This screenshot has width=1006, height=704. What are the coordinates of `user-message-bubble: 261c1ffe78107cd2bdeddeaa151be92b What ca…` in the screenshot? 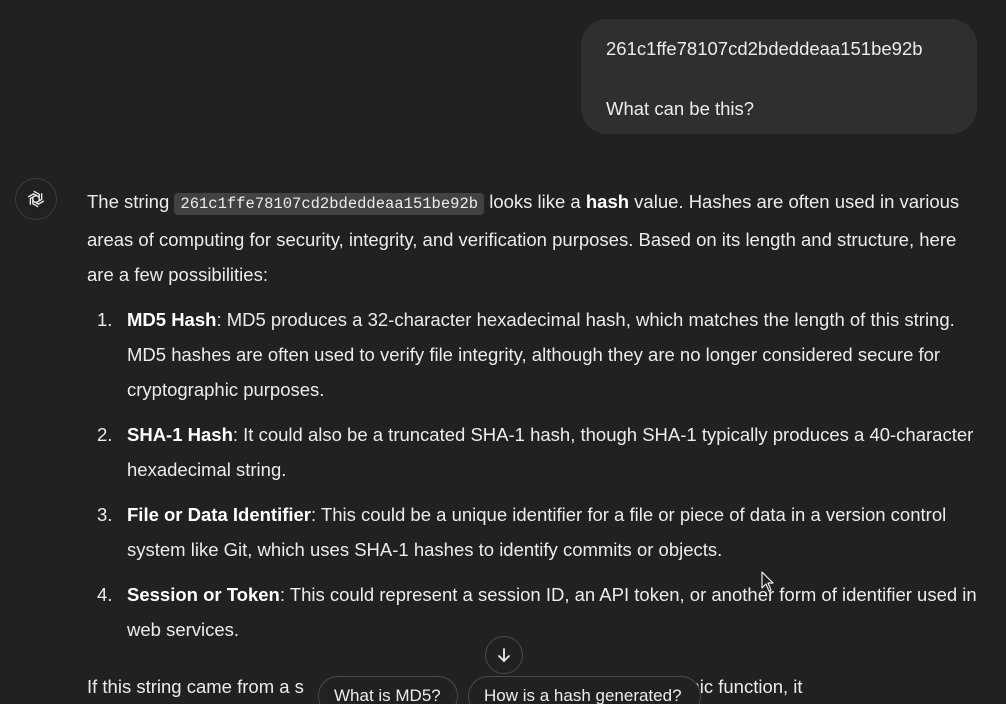 It's located at (779, 76).